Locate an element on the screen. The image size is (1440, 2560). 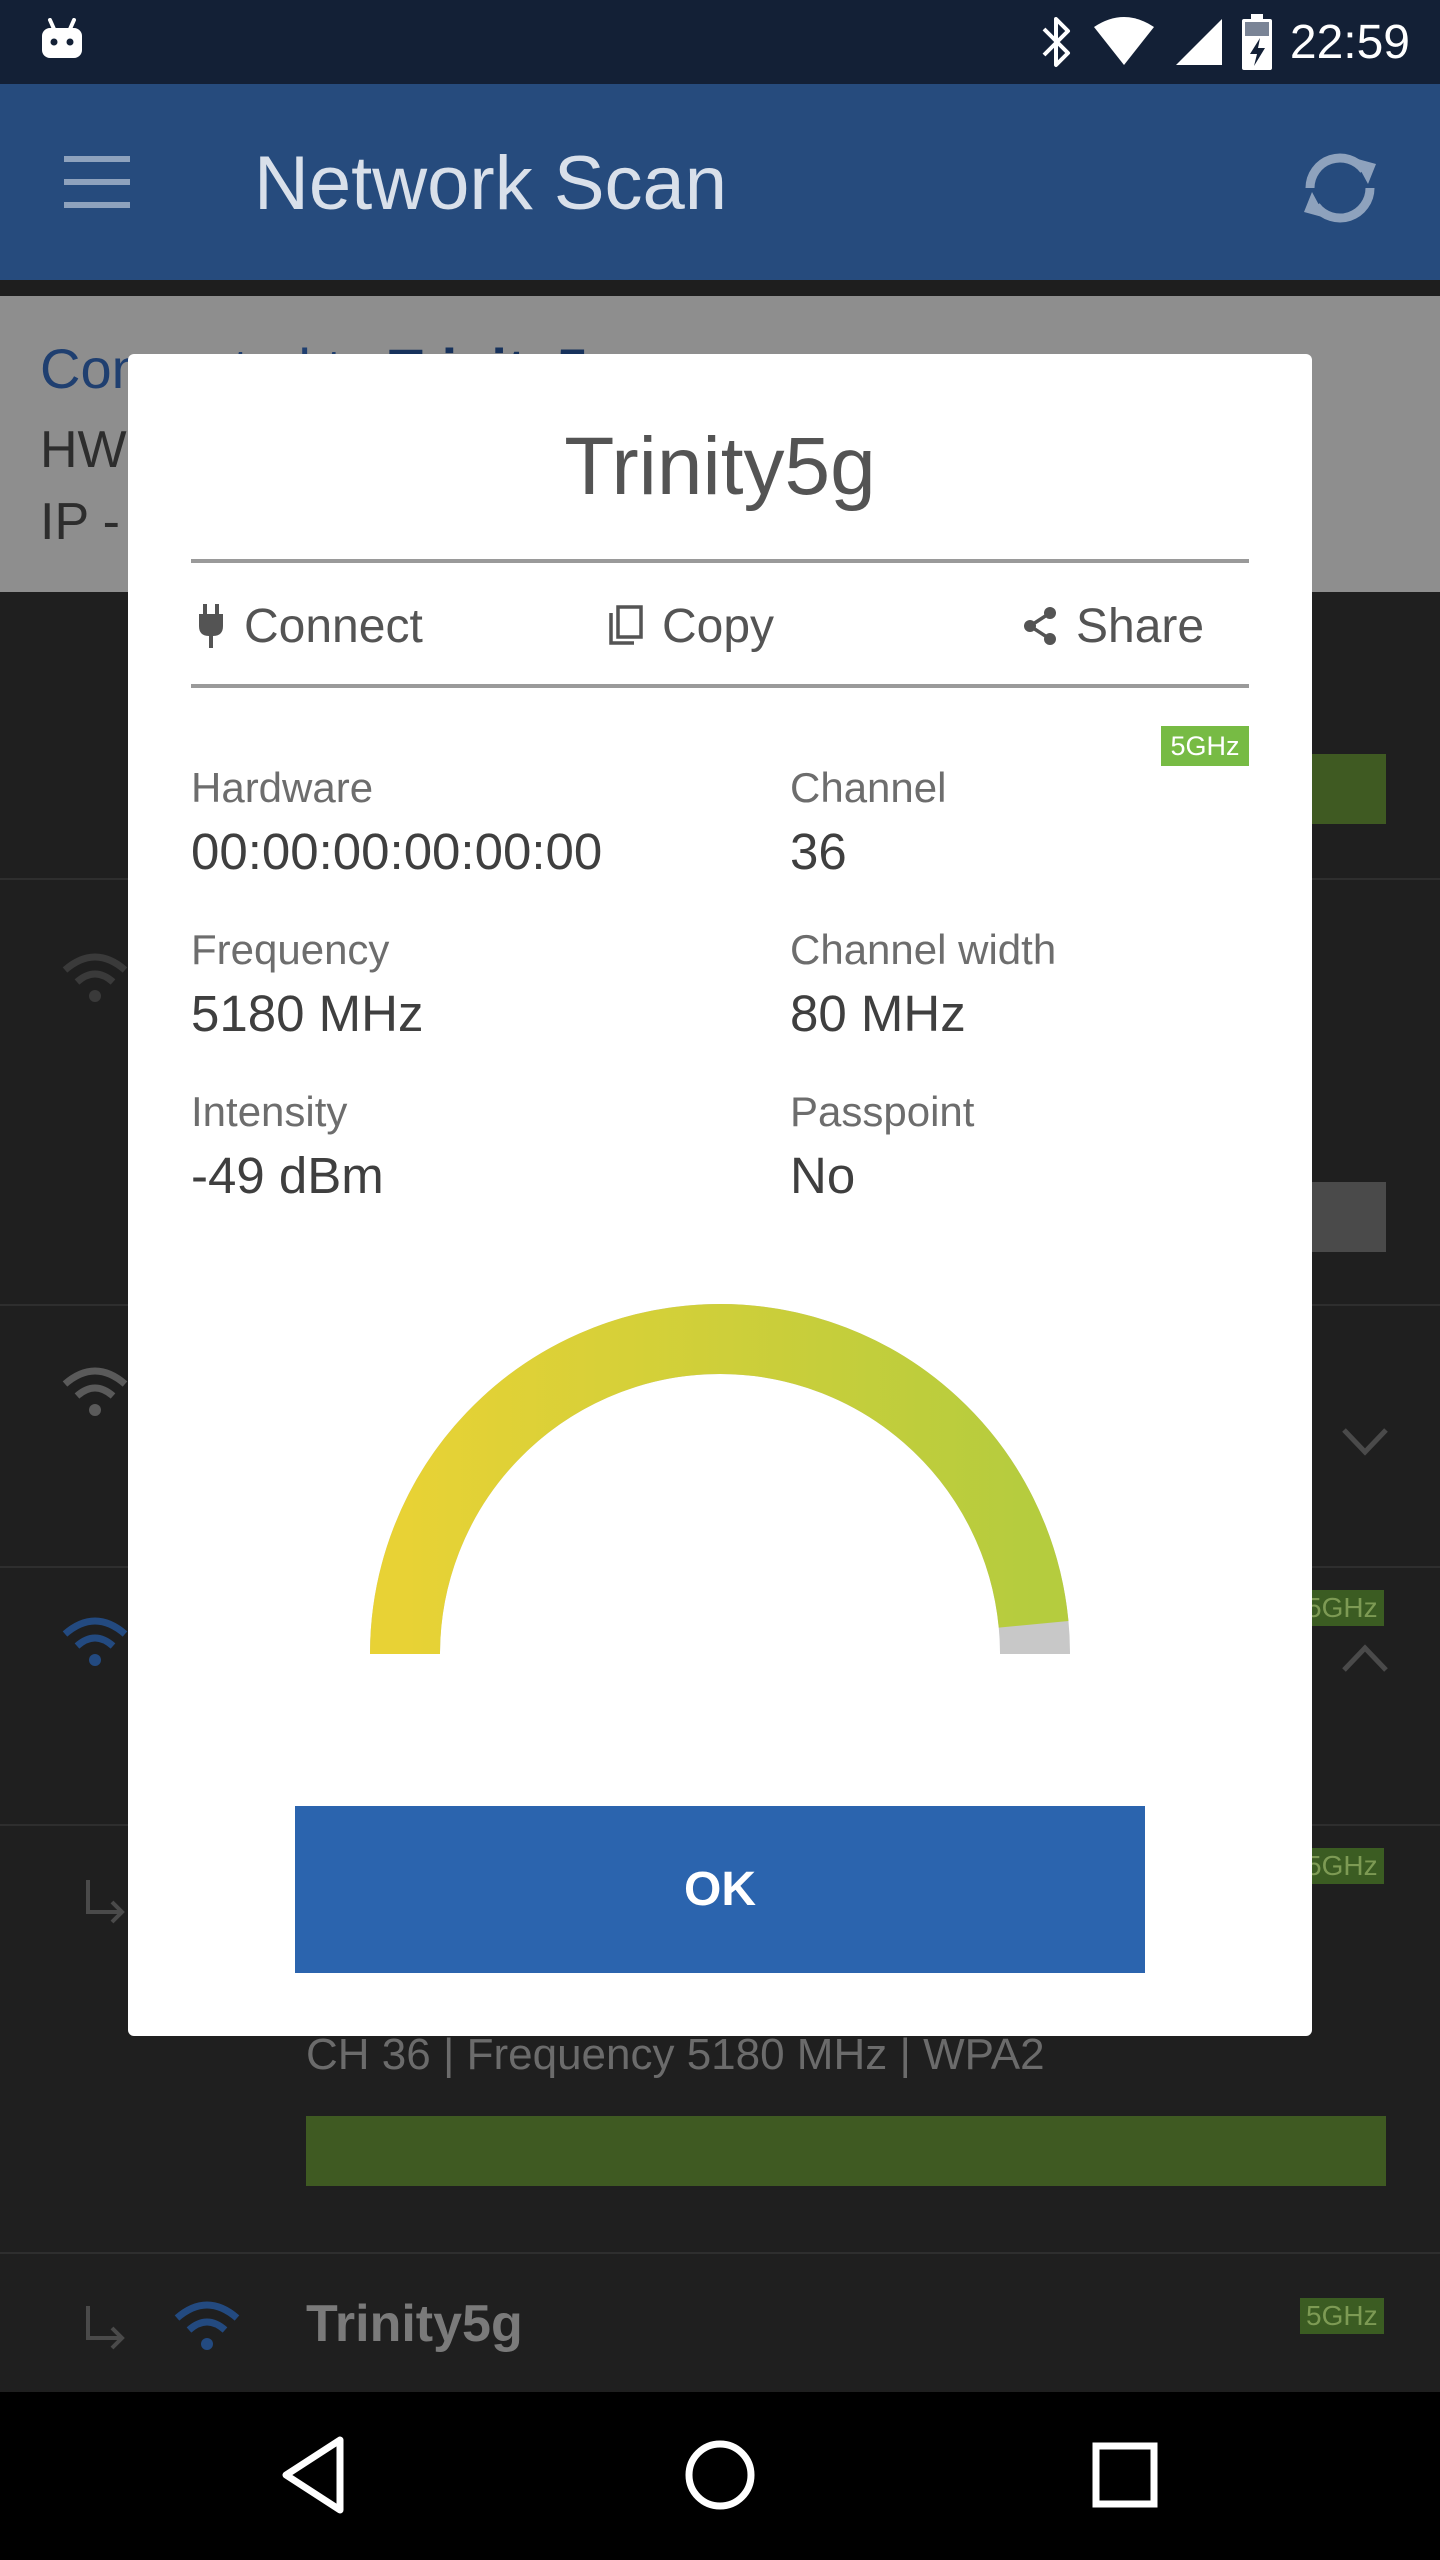
menu-icon is located at coordinates (97, 182).